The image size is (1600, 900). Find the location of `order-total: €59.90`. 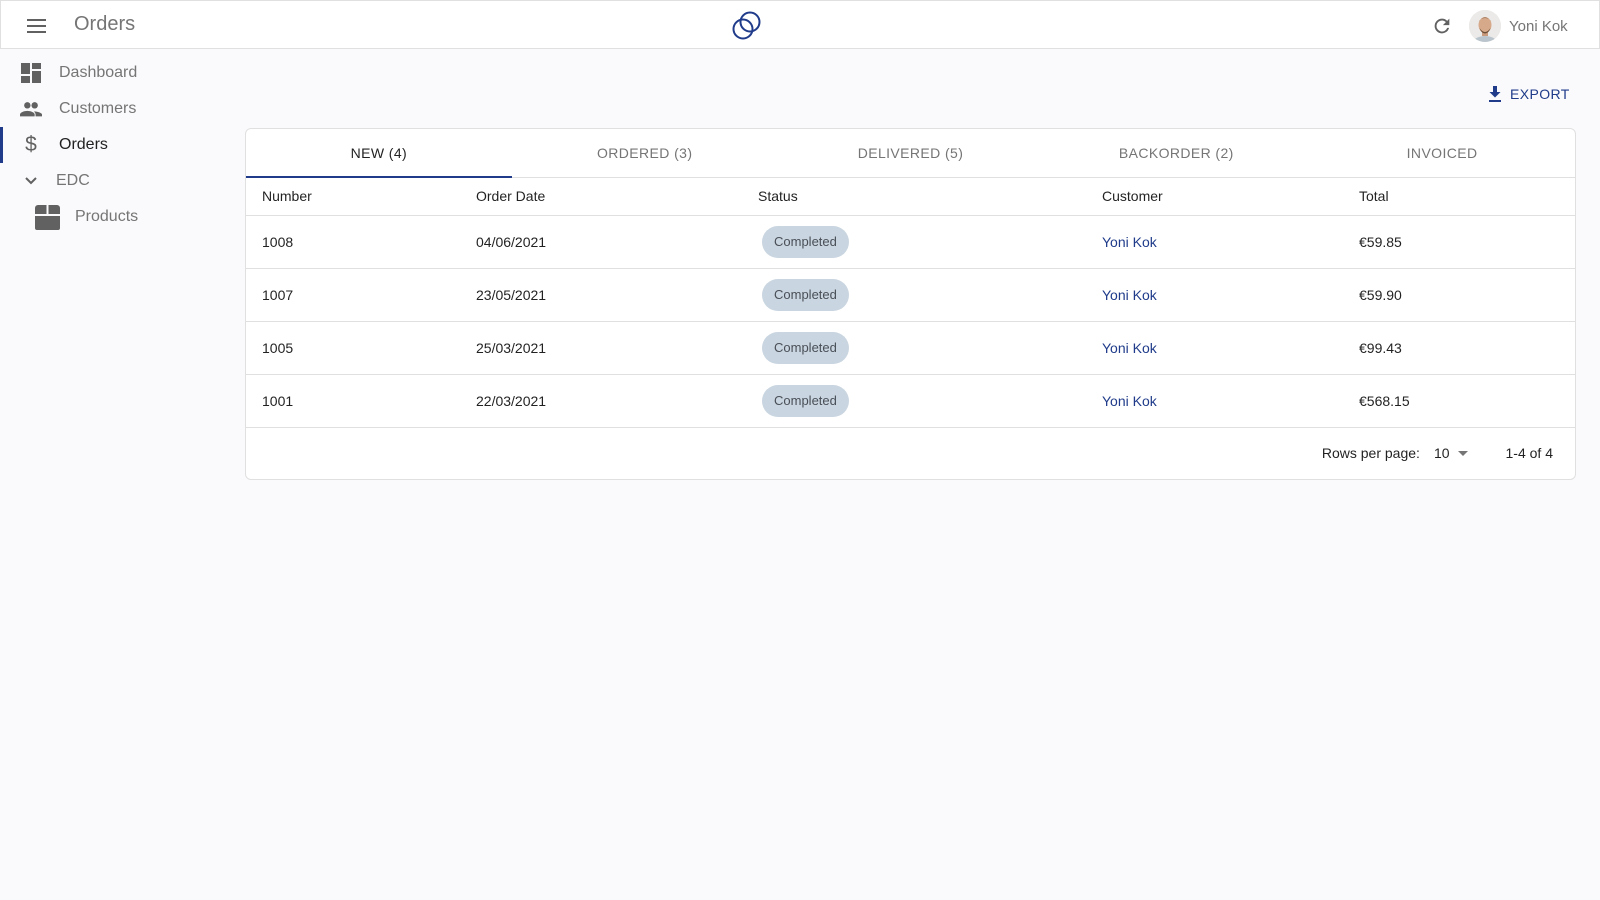

order-total: €59.90 is located at coordinates (1467, 295).